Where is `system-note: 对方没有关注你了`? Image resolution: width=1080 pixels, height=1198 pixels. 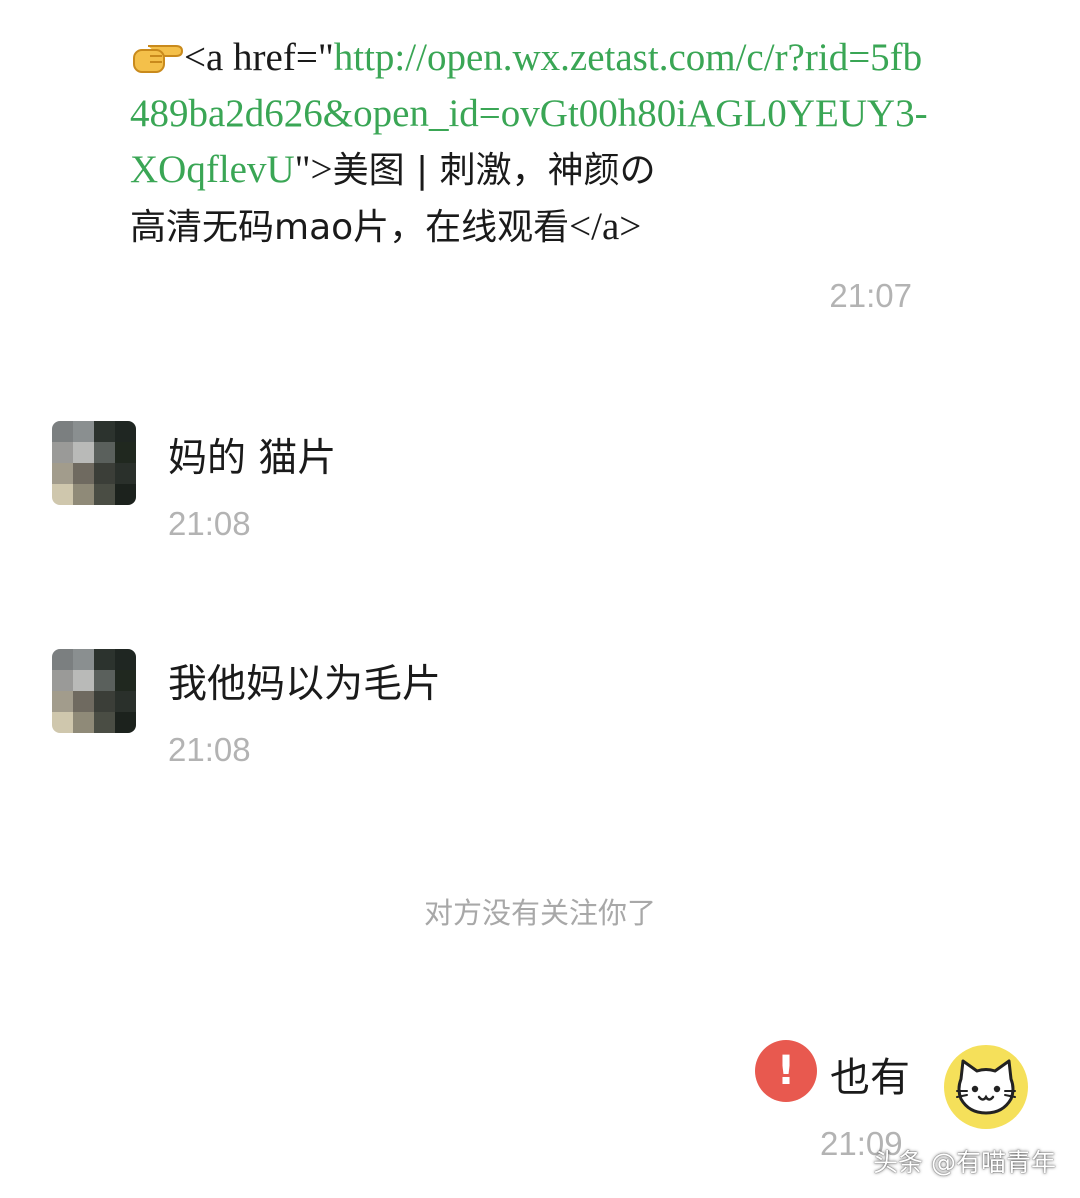
system-note: 对方没有关注你了 is located at coordinates (539, 913).